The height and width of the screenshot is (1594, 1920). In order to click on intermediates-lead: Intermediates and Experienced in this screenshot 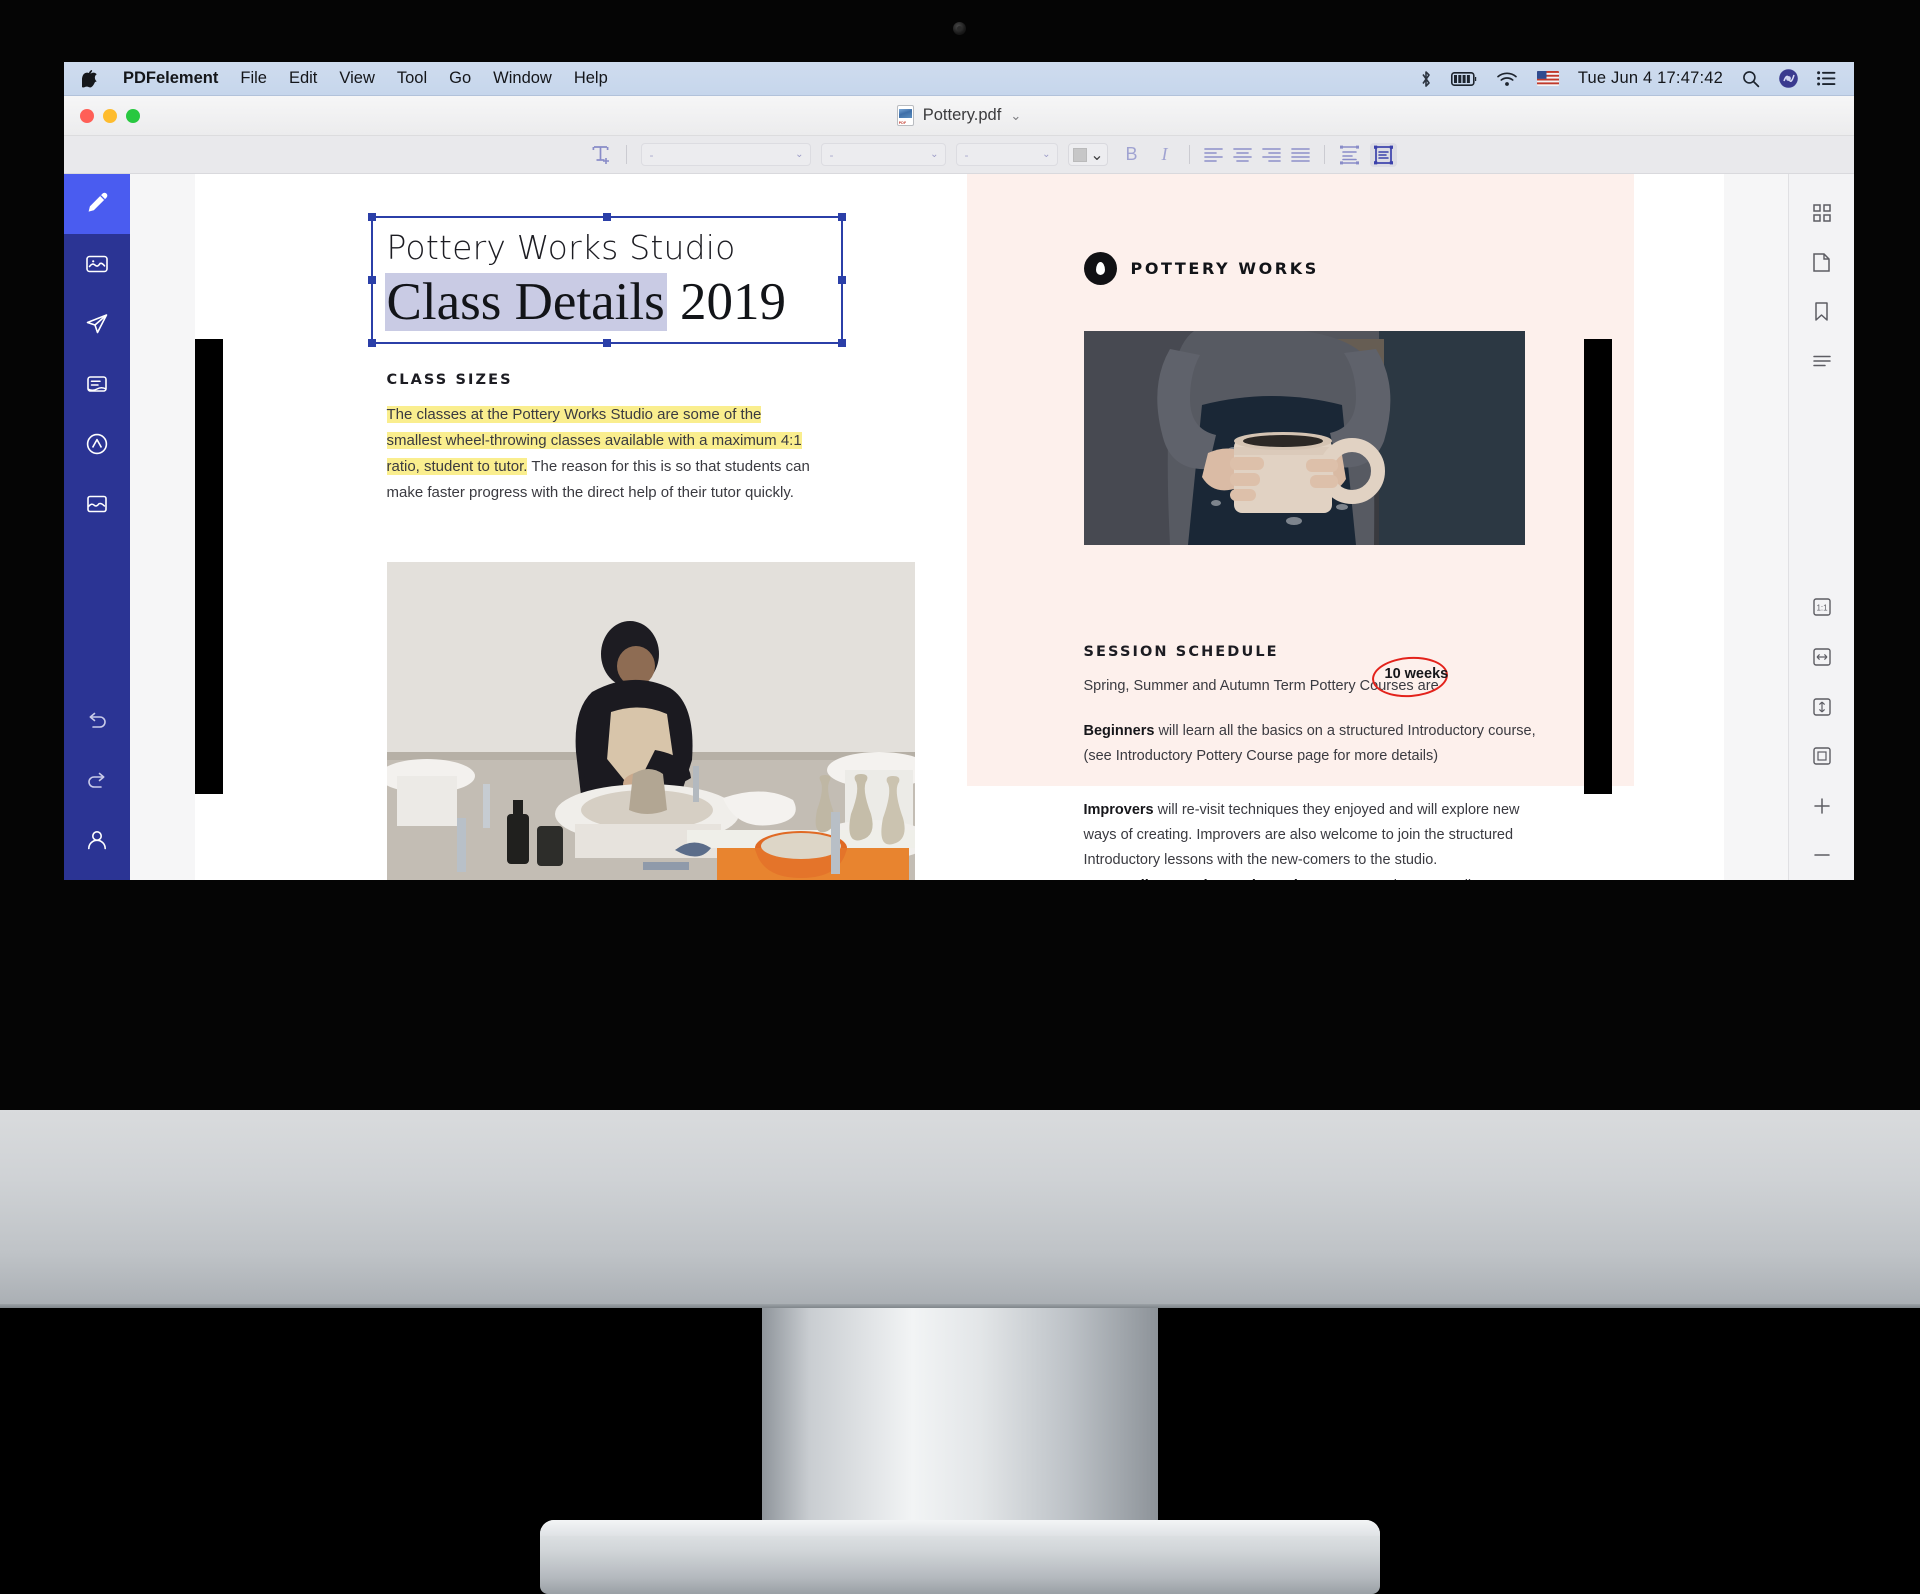, I will do `click(1191, 879)`.